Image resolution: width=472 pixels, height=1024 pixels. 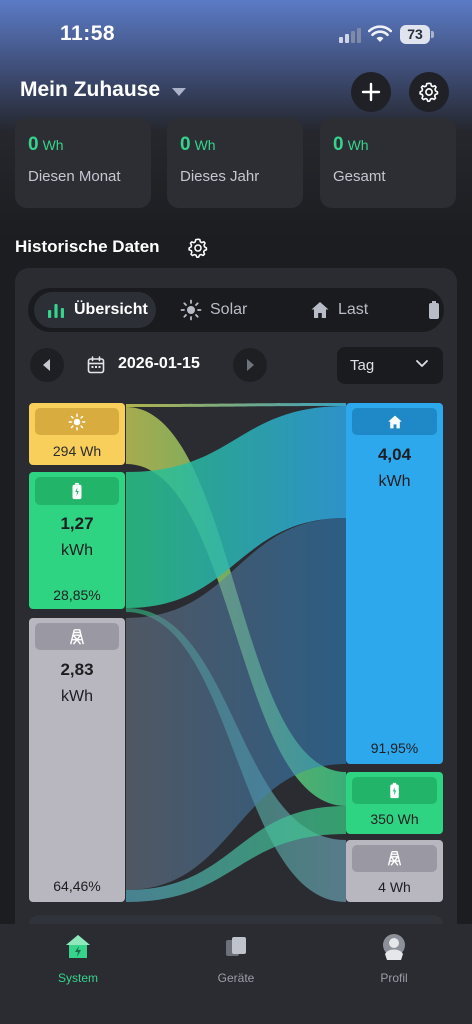 I want to click on target-grid-node: 4 Wh, so click(x=394, y=871).